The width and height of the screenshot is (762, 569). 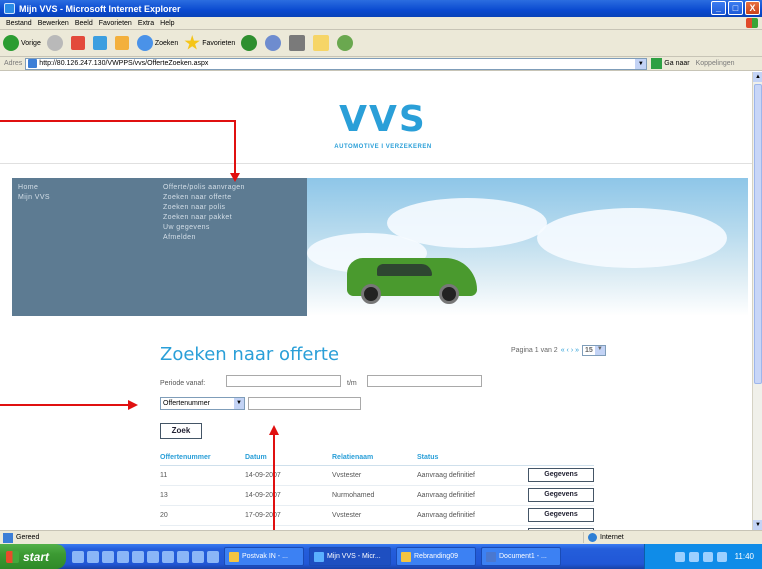 I want to click on search-icon, so click(x=144, y=43).